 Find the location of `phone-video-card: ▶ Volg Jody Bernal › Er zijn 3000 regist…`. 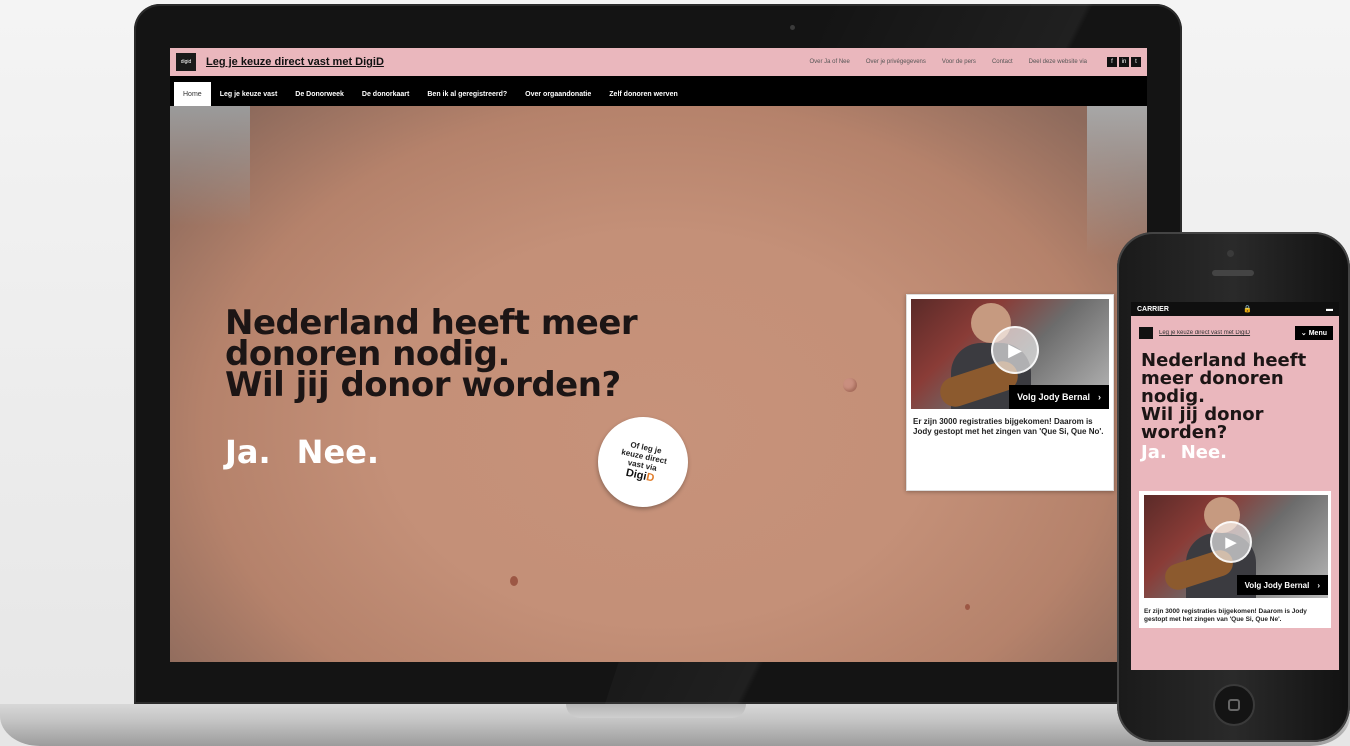

phone-video-card: ▶ Volg Jody Bernal › Er zijn 3000 regist… is located at coordinates (1235, 559).